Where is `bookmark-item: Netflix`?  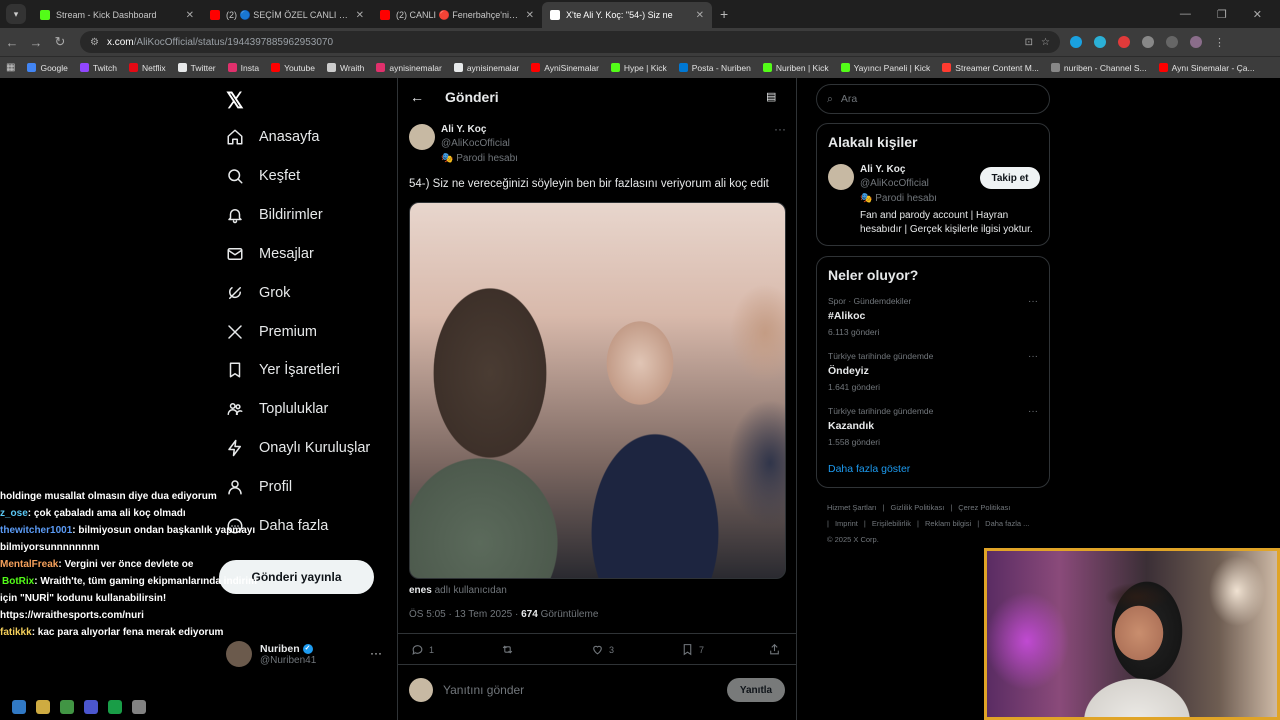 bookmark-item: Netflix is located at coordinates (147, 68).